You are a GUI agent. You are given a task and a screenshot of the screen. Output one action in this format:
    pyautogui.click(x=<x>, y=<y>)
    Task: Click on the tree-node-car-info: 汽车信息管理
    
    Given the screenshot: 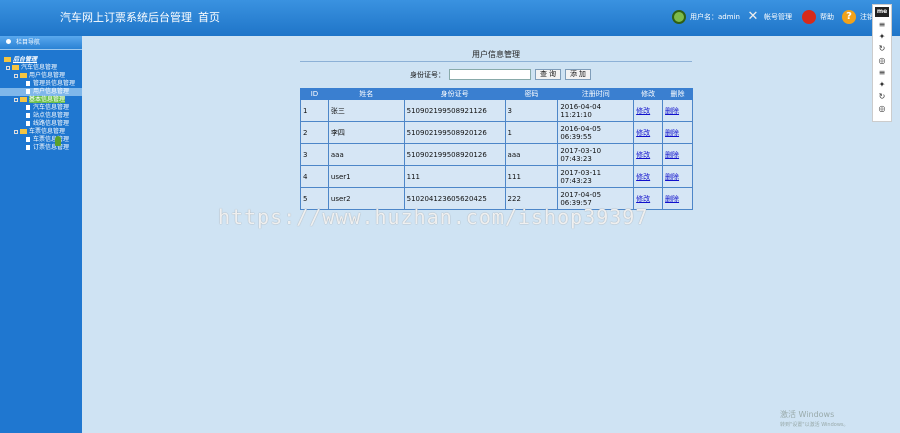 What is the action you would take?
    pyautogui.click(x=41, y=68)
    